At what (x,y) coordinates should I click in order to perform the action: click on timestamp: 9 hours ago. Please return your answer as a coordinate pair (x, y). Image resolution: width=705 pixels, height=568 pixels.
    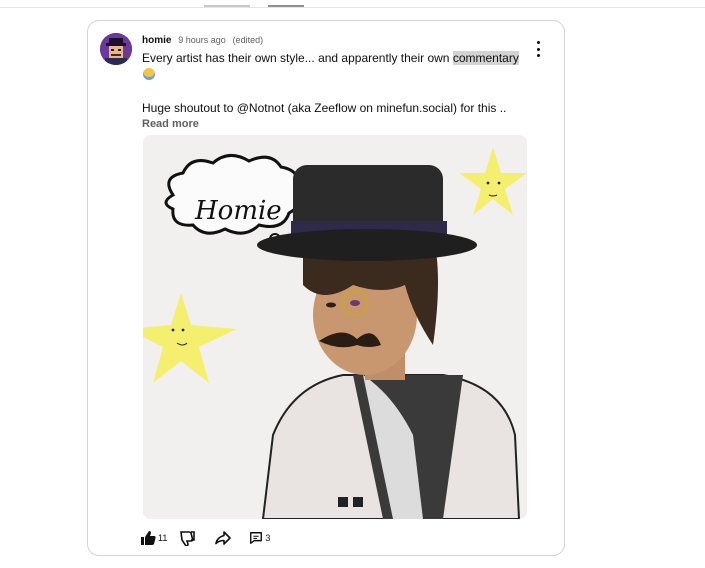
    Looking at the image, I should click on (202, 40).